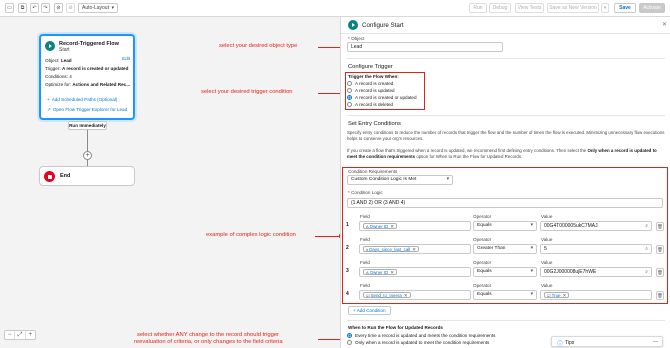  What do you see at coordinates (400, 180) in the screenshot?
I see `condition-requirements-select: Custom Condition Logic Is Met ▾` at bounding box center [400, 180].